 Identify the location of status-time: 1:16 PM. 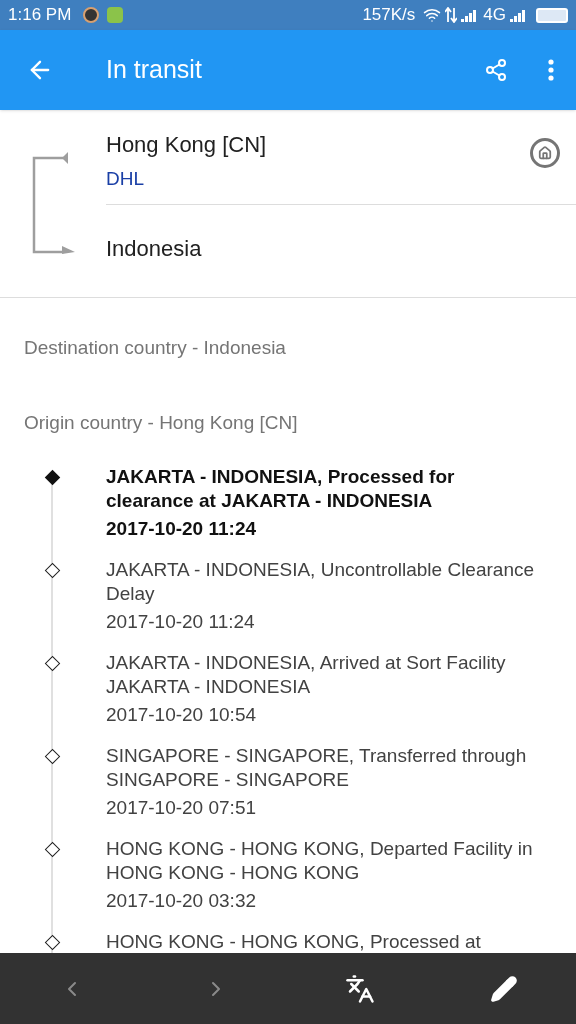
(40, 15).